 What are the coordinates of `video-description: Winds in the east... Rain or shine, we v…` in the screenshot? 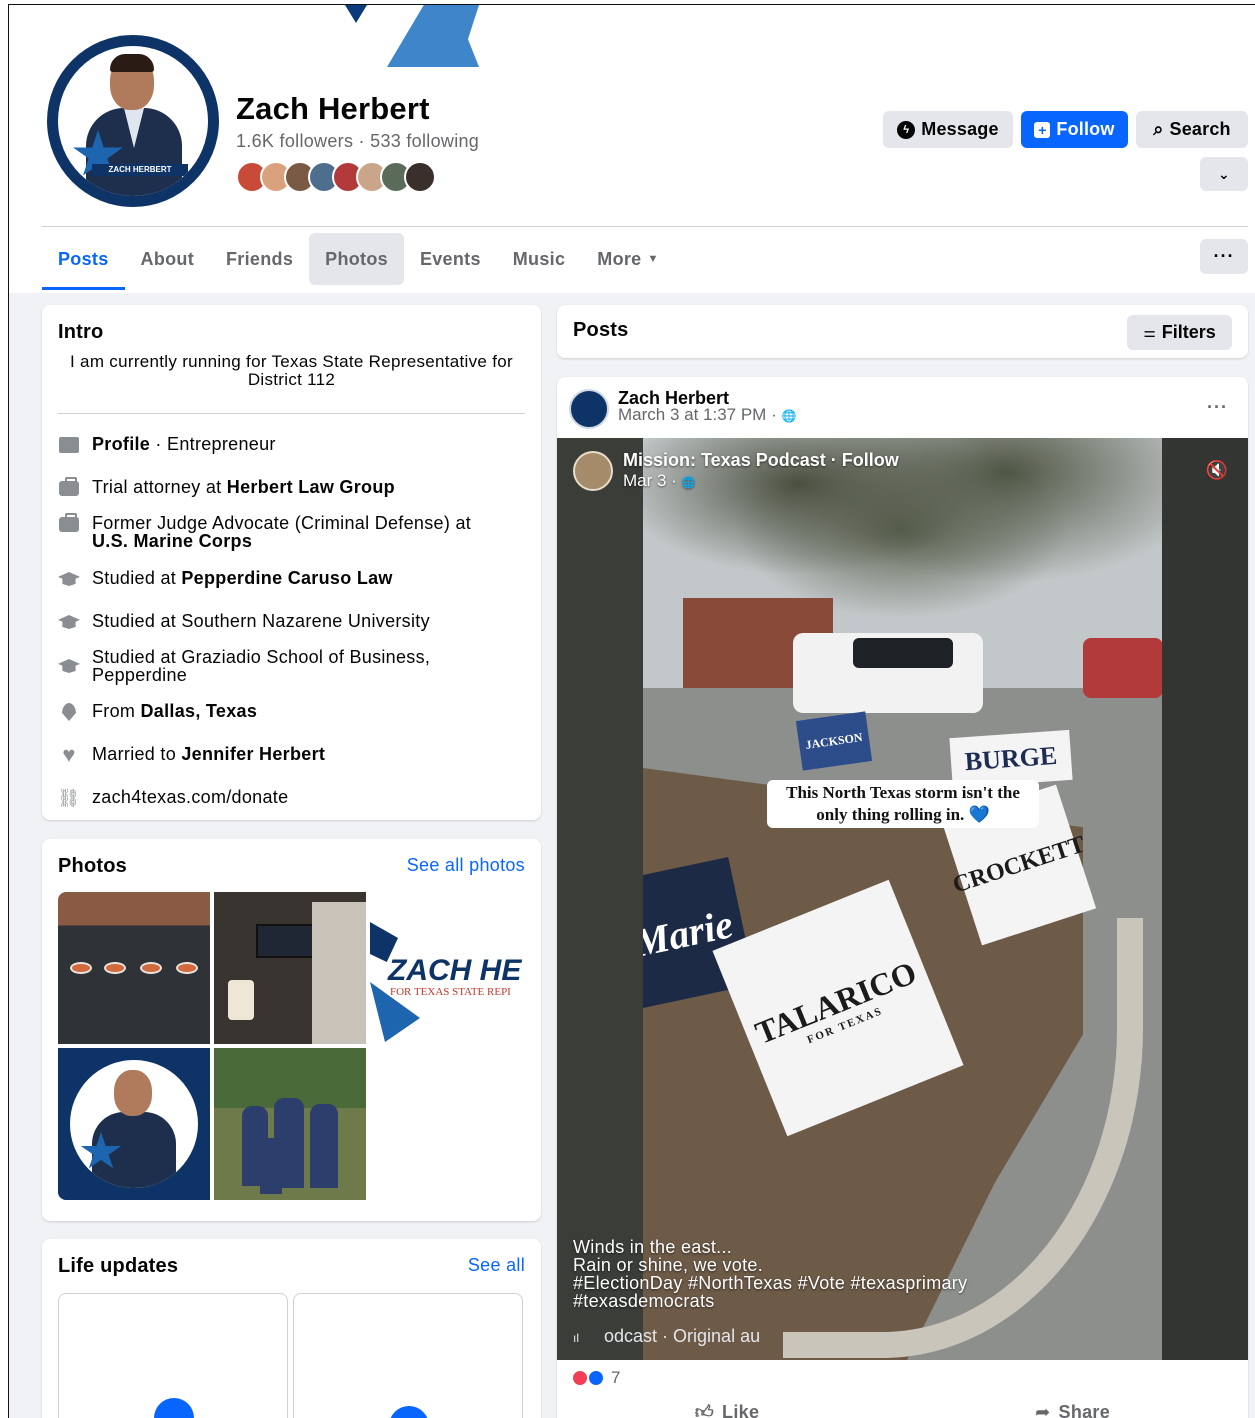 It's located at (770, 1274).